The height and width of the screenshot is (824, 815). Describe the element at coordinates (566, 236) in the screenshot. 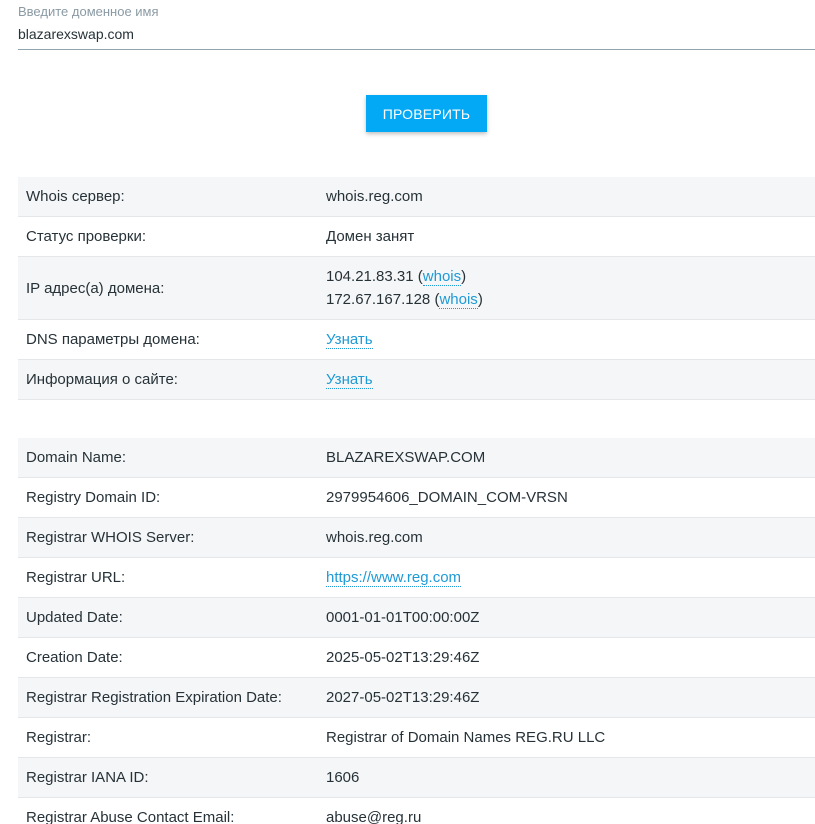

I see `check-status-value: Домен занят` at that location.